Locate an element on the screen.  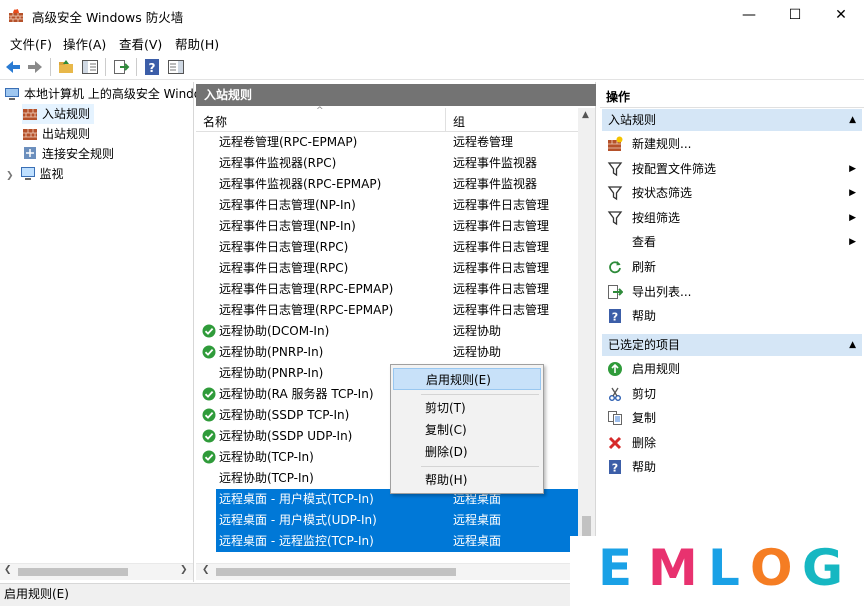
tree-item-inbound: 入站规则 is located at coordinates (58, 114).